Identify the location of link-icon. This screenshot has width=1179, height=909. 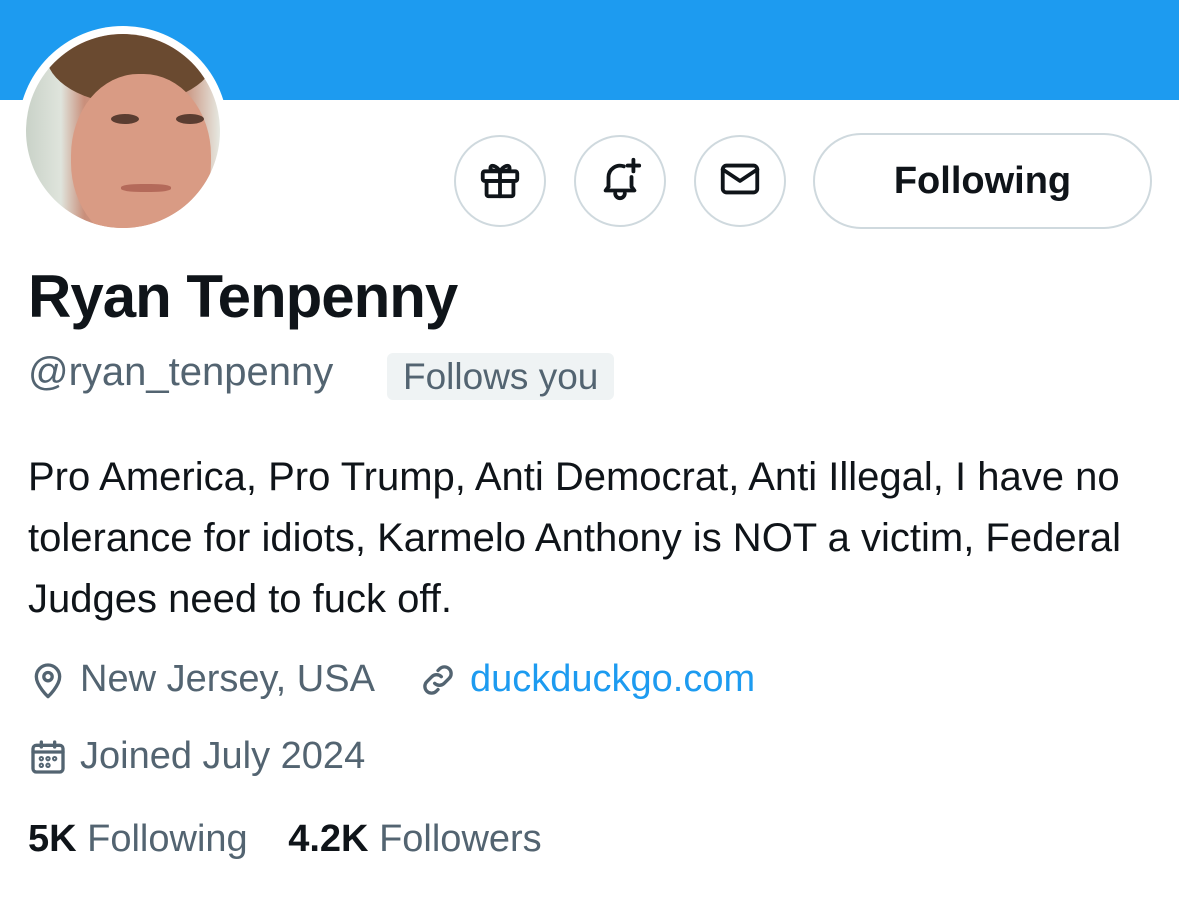
(438, 679).